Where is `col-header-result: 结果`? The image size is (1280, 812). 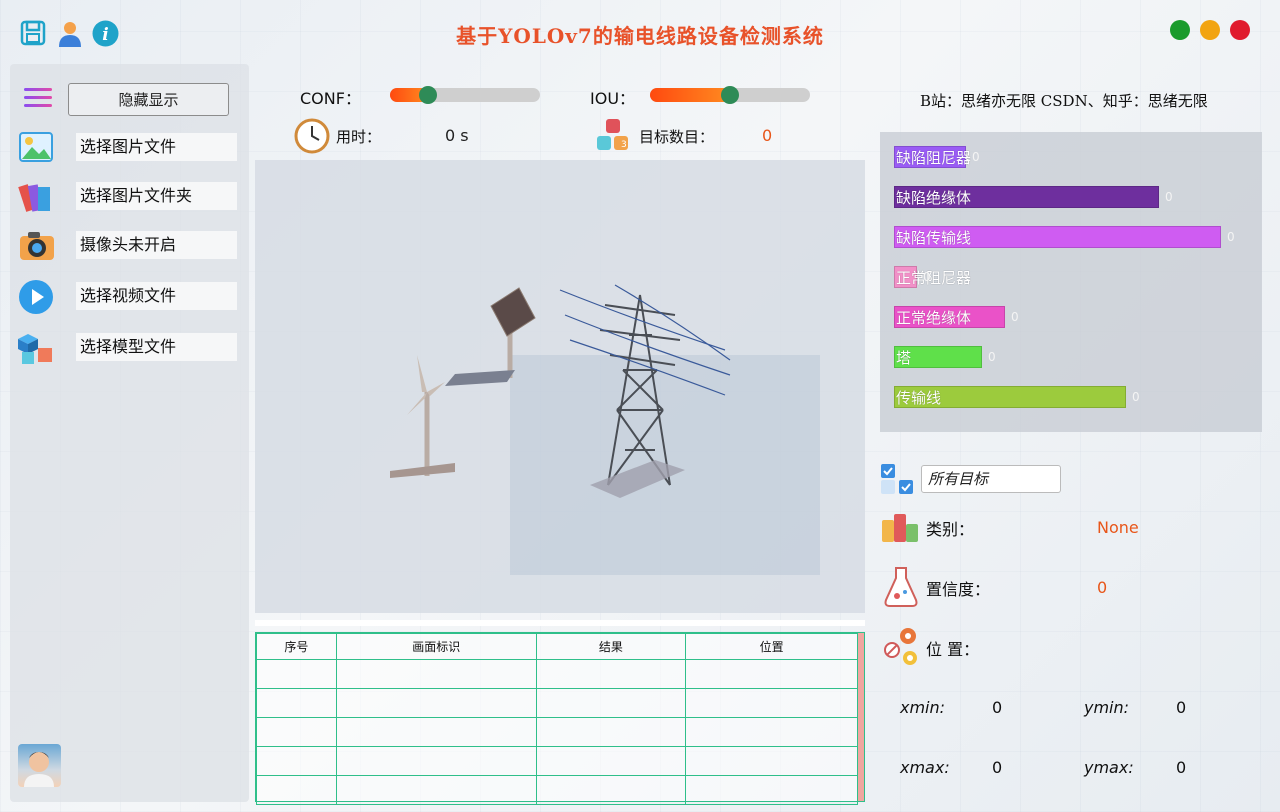 col-header-result: 结果 is located at coordinates (611, 646).